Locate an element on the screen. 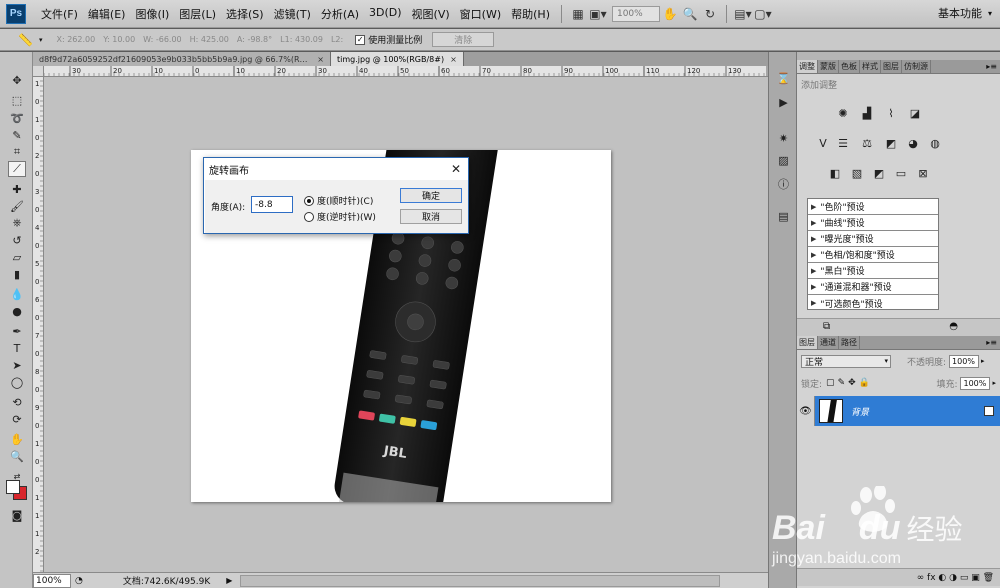  list-item: ▶ "色阶"预设 is located at coordinates (873, 207).